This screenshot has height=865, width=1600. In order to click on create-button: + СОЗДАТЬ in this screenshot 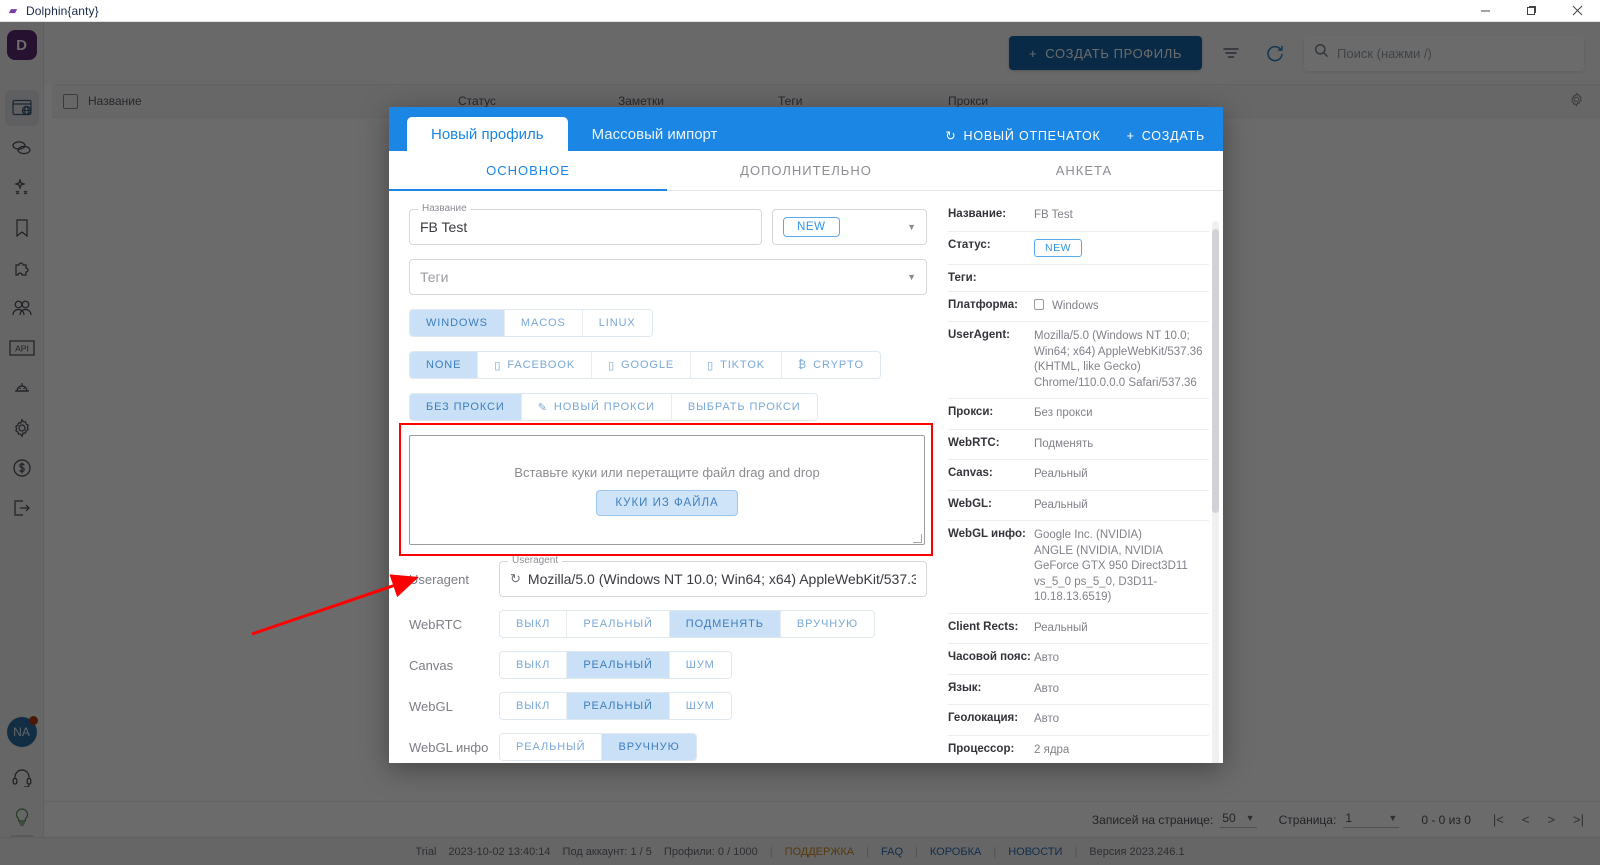, I will do `click(1166, 136)`.